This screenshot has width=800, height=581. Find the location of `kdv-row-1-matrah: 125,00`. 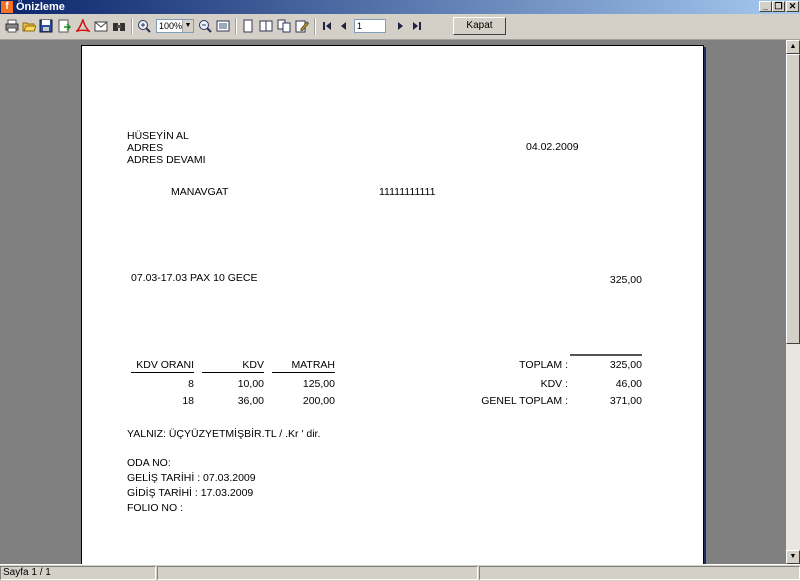

kdv-row-1-matrah: 125,00 is located at coordinates (318, 384).